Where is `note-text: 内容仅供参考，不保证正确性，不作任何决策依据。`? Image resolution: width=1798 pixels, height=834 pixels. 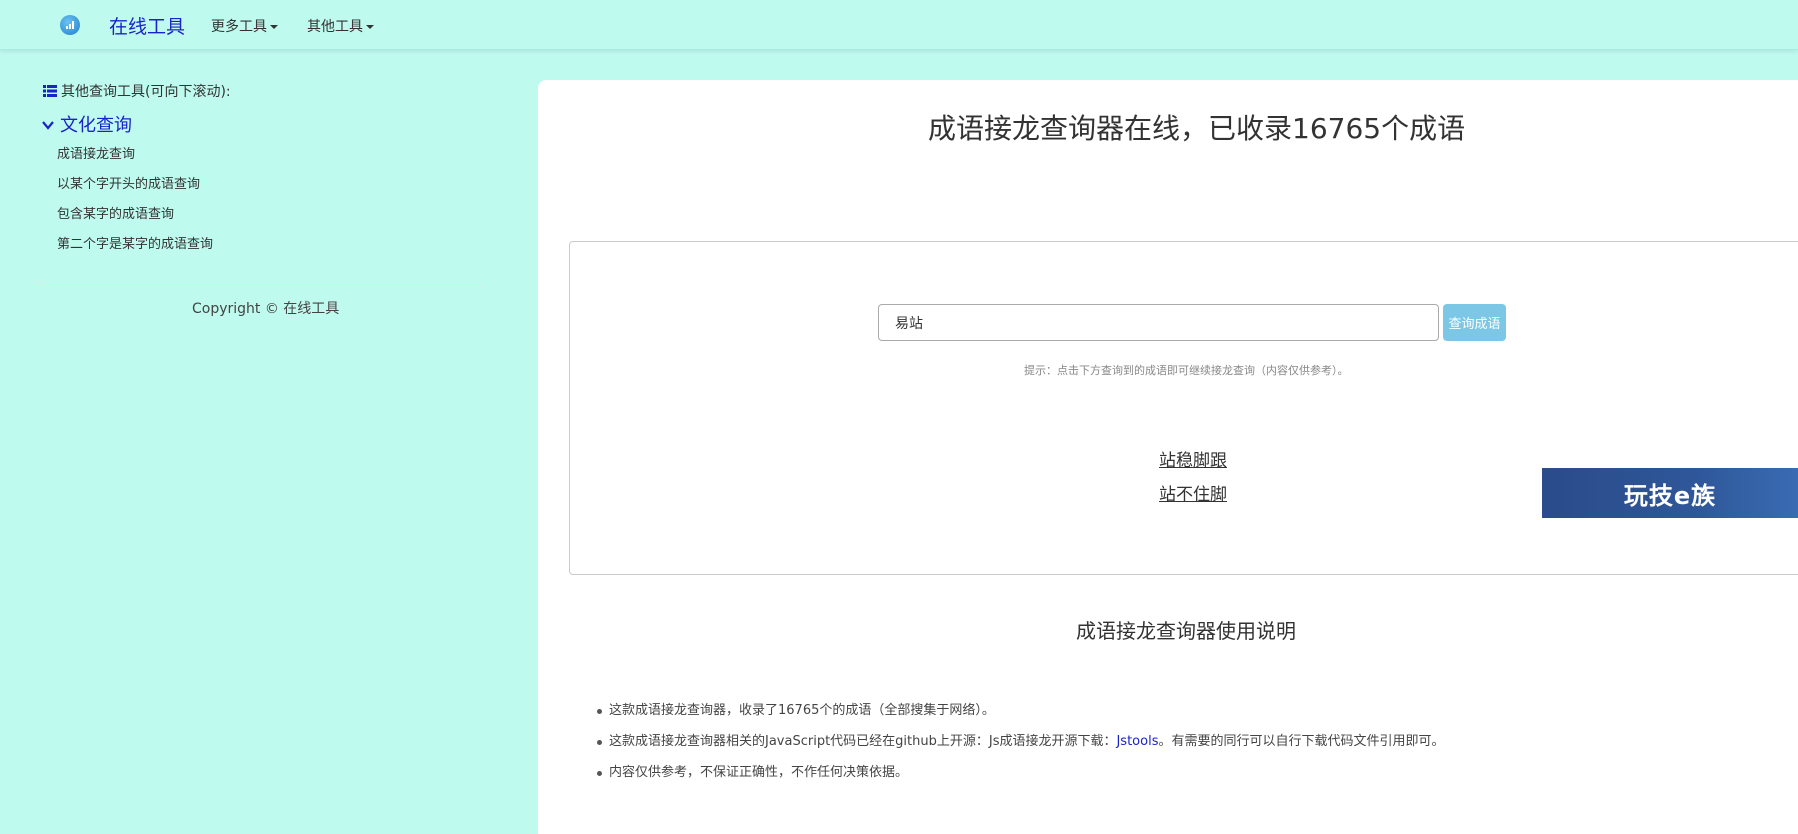 note-text: 内容仅供参考，不保证正确性，不作任何决策依据。 is located at coordinates (759, 772).